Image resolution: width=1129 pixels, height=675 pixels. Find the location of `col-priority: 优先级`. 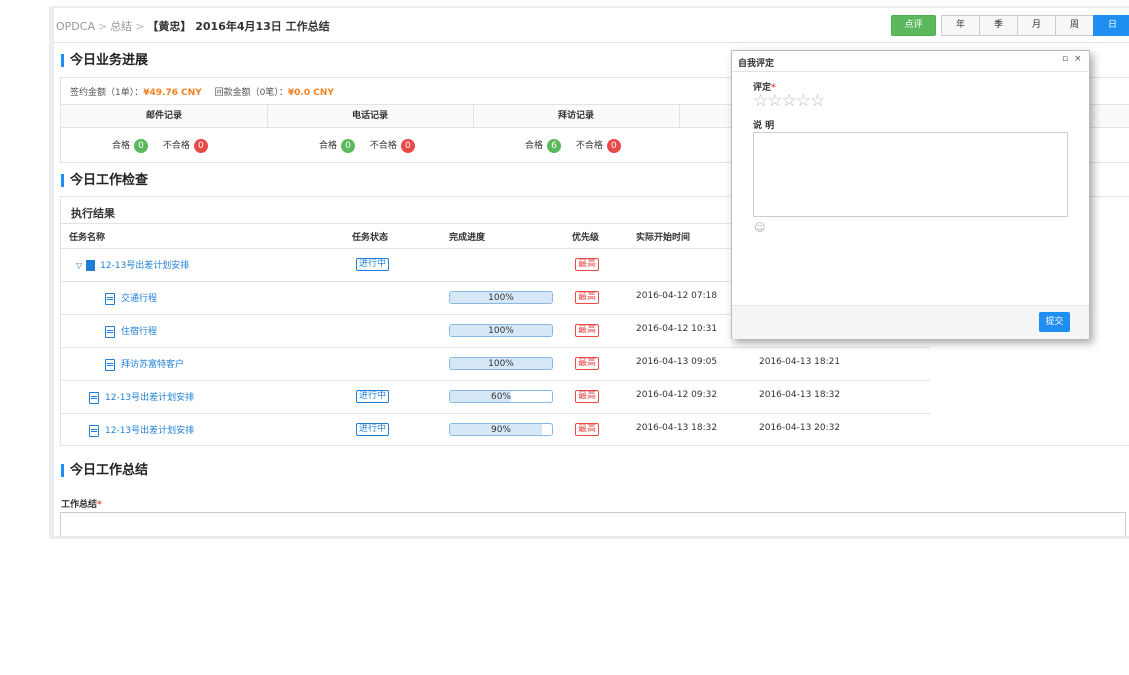

col-priority: 优先级 is located at coordinates (586, 238).